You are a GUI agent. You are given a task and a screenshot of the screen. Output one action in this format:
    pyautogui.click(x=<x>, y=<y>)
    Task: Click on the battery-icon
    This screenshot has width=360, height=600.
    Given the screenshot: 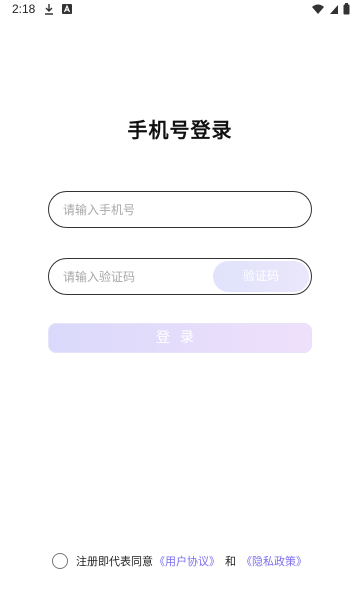 What is the action you would take?
    pyautogui.click(x=346, y=9)
    